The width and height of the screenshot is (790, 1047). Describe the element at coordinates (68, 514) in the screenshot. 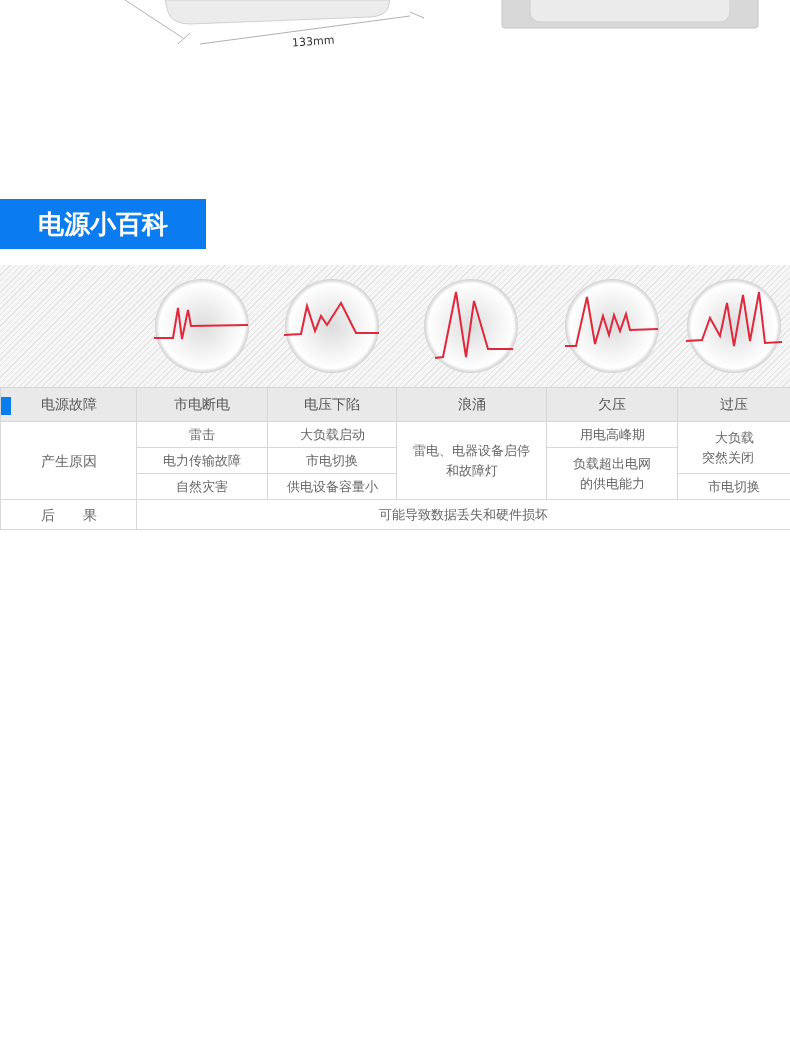

I see `table-cell: 后 果` at that location.